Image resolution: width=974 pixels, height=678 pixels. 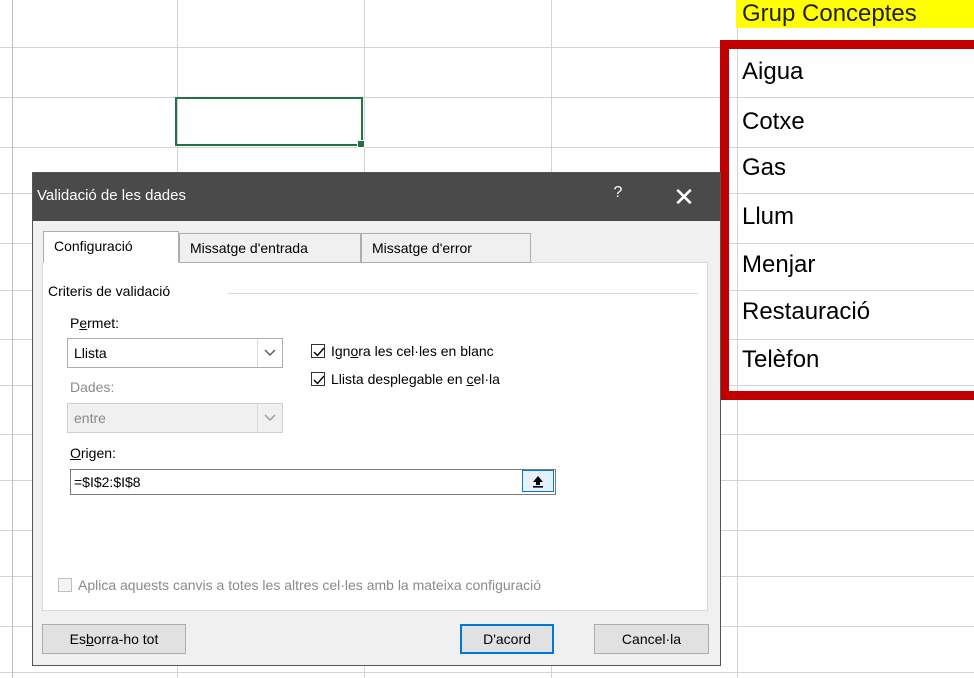 What do you see at coordinates (415, 379) in the screenshot?
I see `dropdown-label: Llista desplegable en cel·la` at bounding box center [415, 379].